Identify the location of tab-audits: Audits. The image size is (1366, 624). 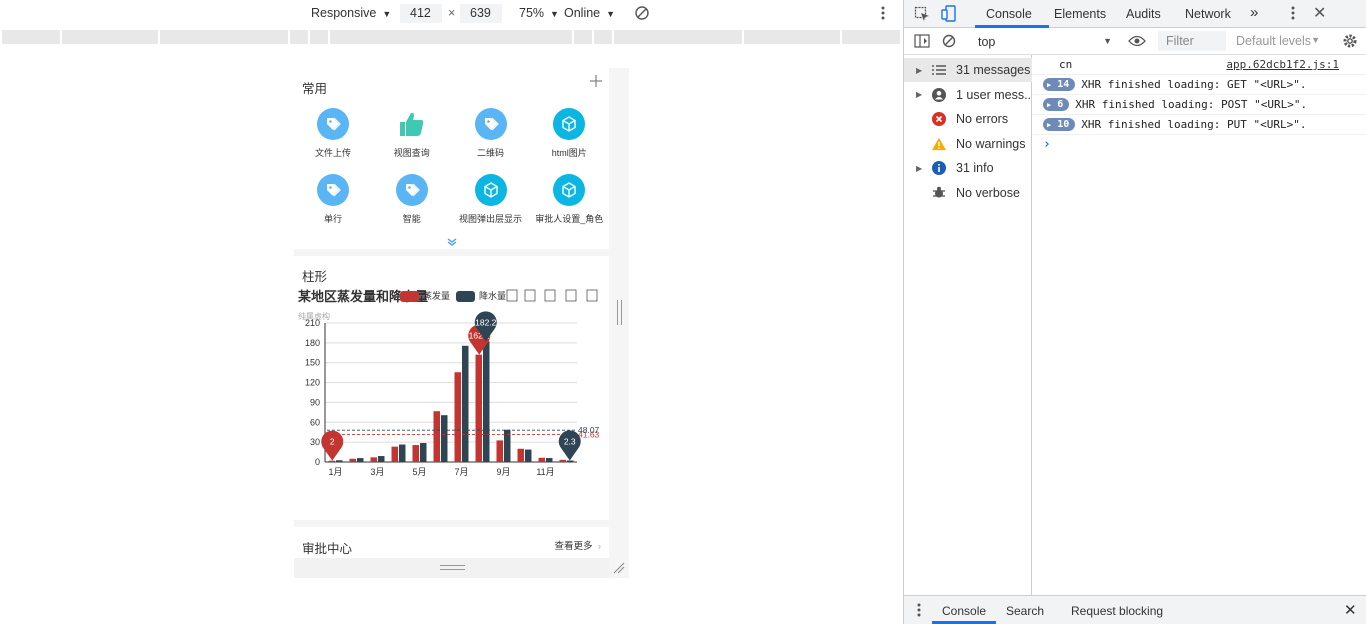
(1143, 14).